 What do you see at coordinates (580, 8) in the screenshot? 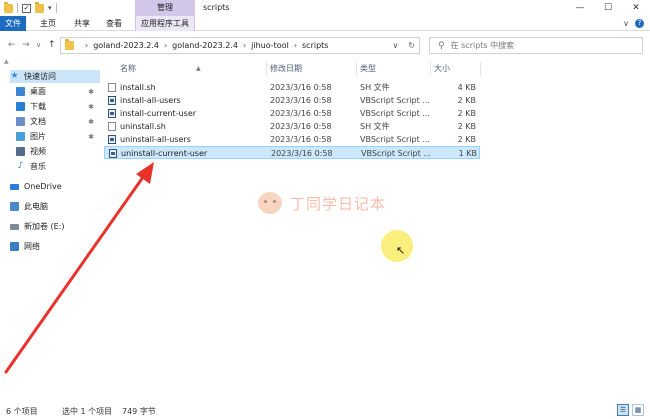
I see `minimize-button: —` at bounding box center [580, 8].